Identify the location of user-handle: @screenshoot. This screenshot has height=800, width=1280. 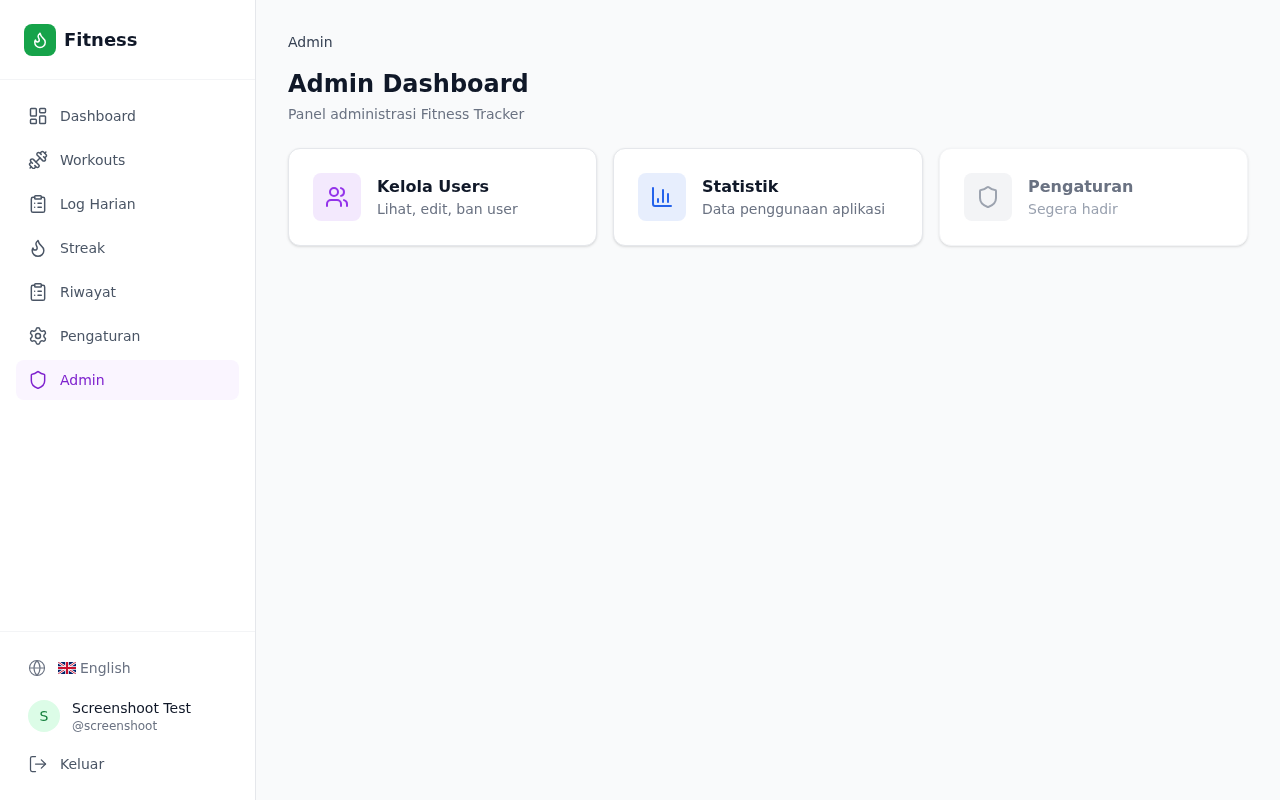
(115, 726).